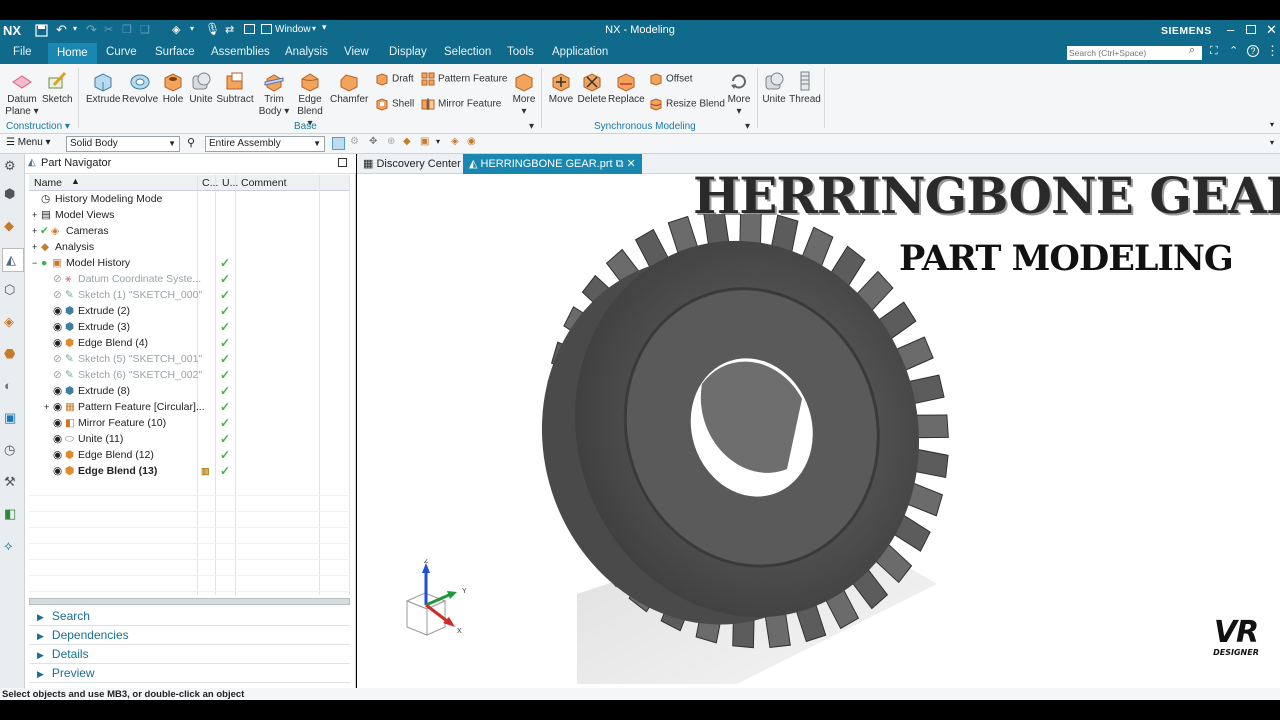  I want to click on tab-float-icon: ⧉, so click(620, 164).